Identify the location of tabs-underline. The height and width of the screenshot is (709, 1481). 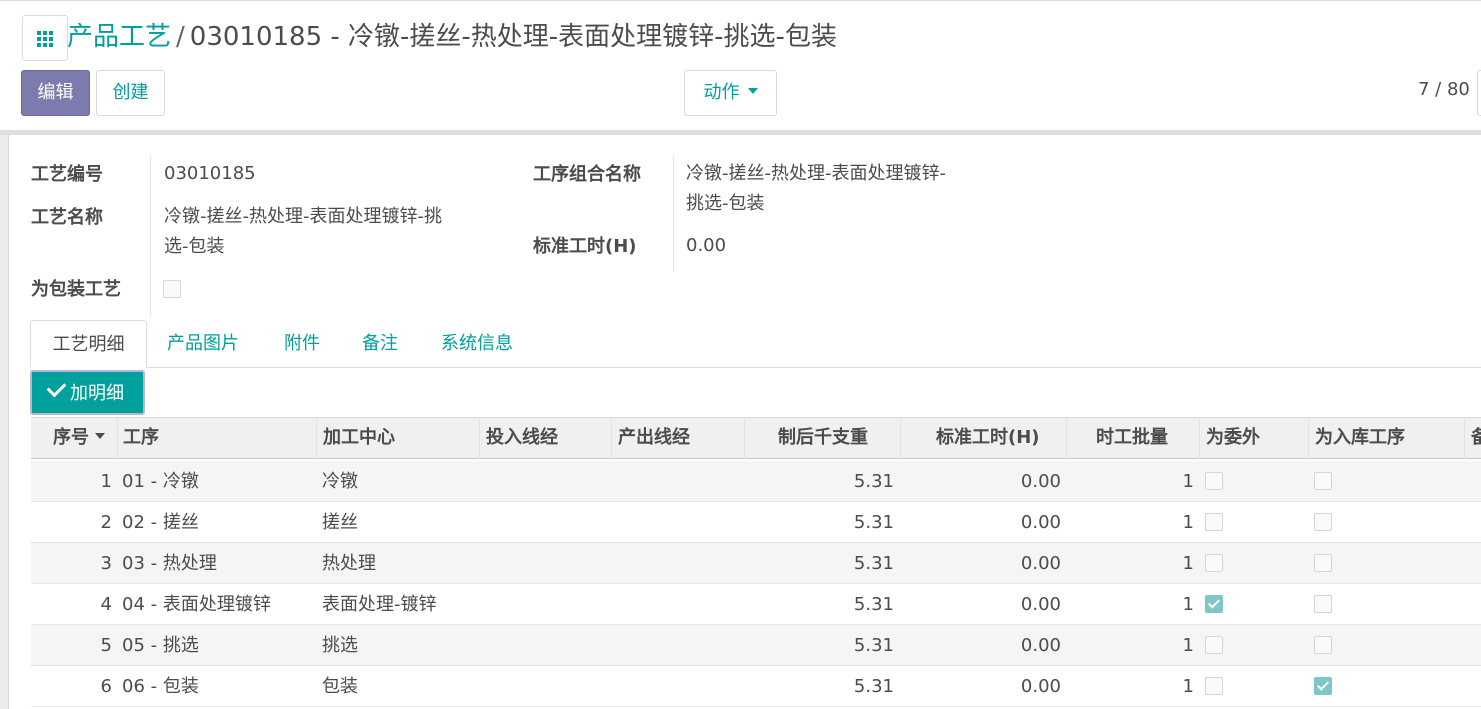
(755, 367).